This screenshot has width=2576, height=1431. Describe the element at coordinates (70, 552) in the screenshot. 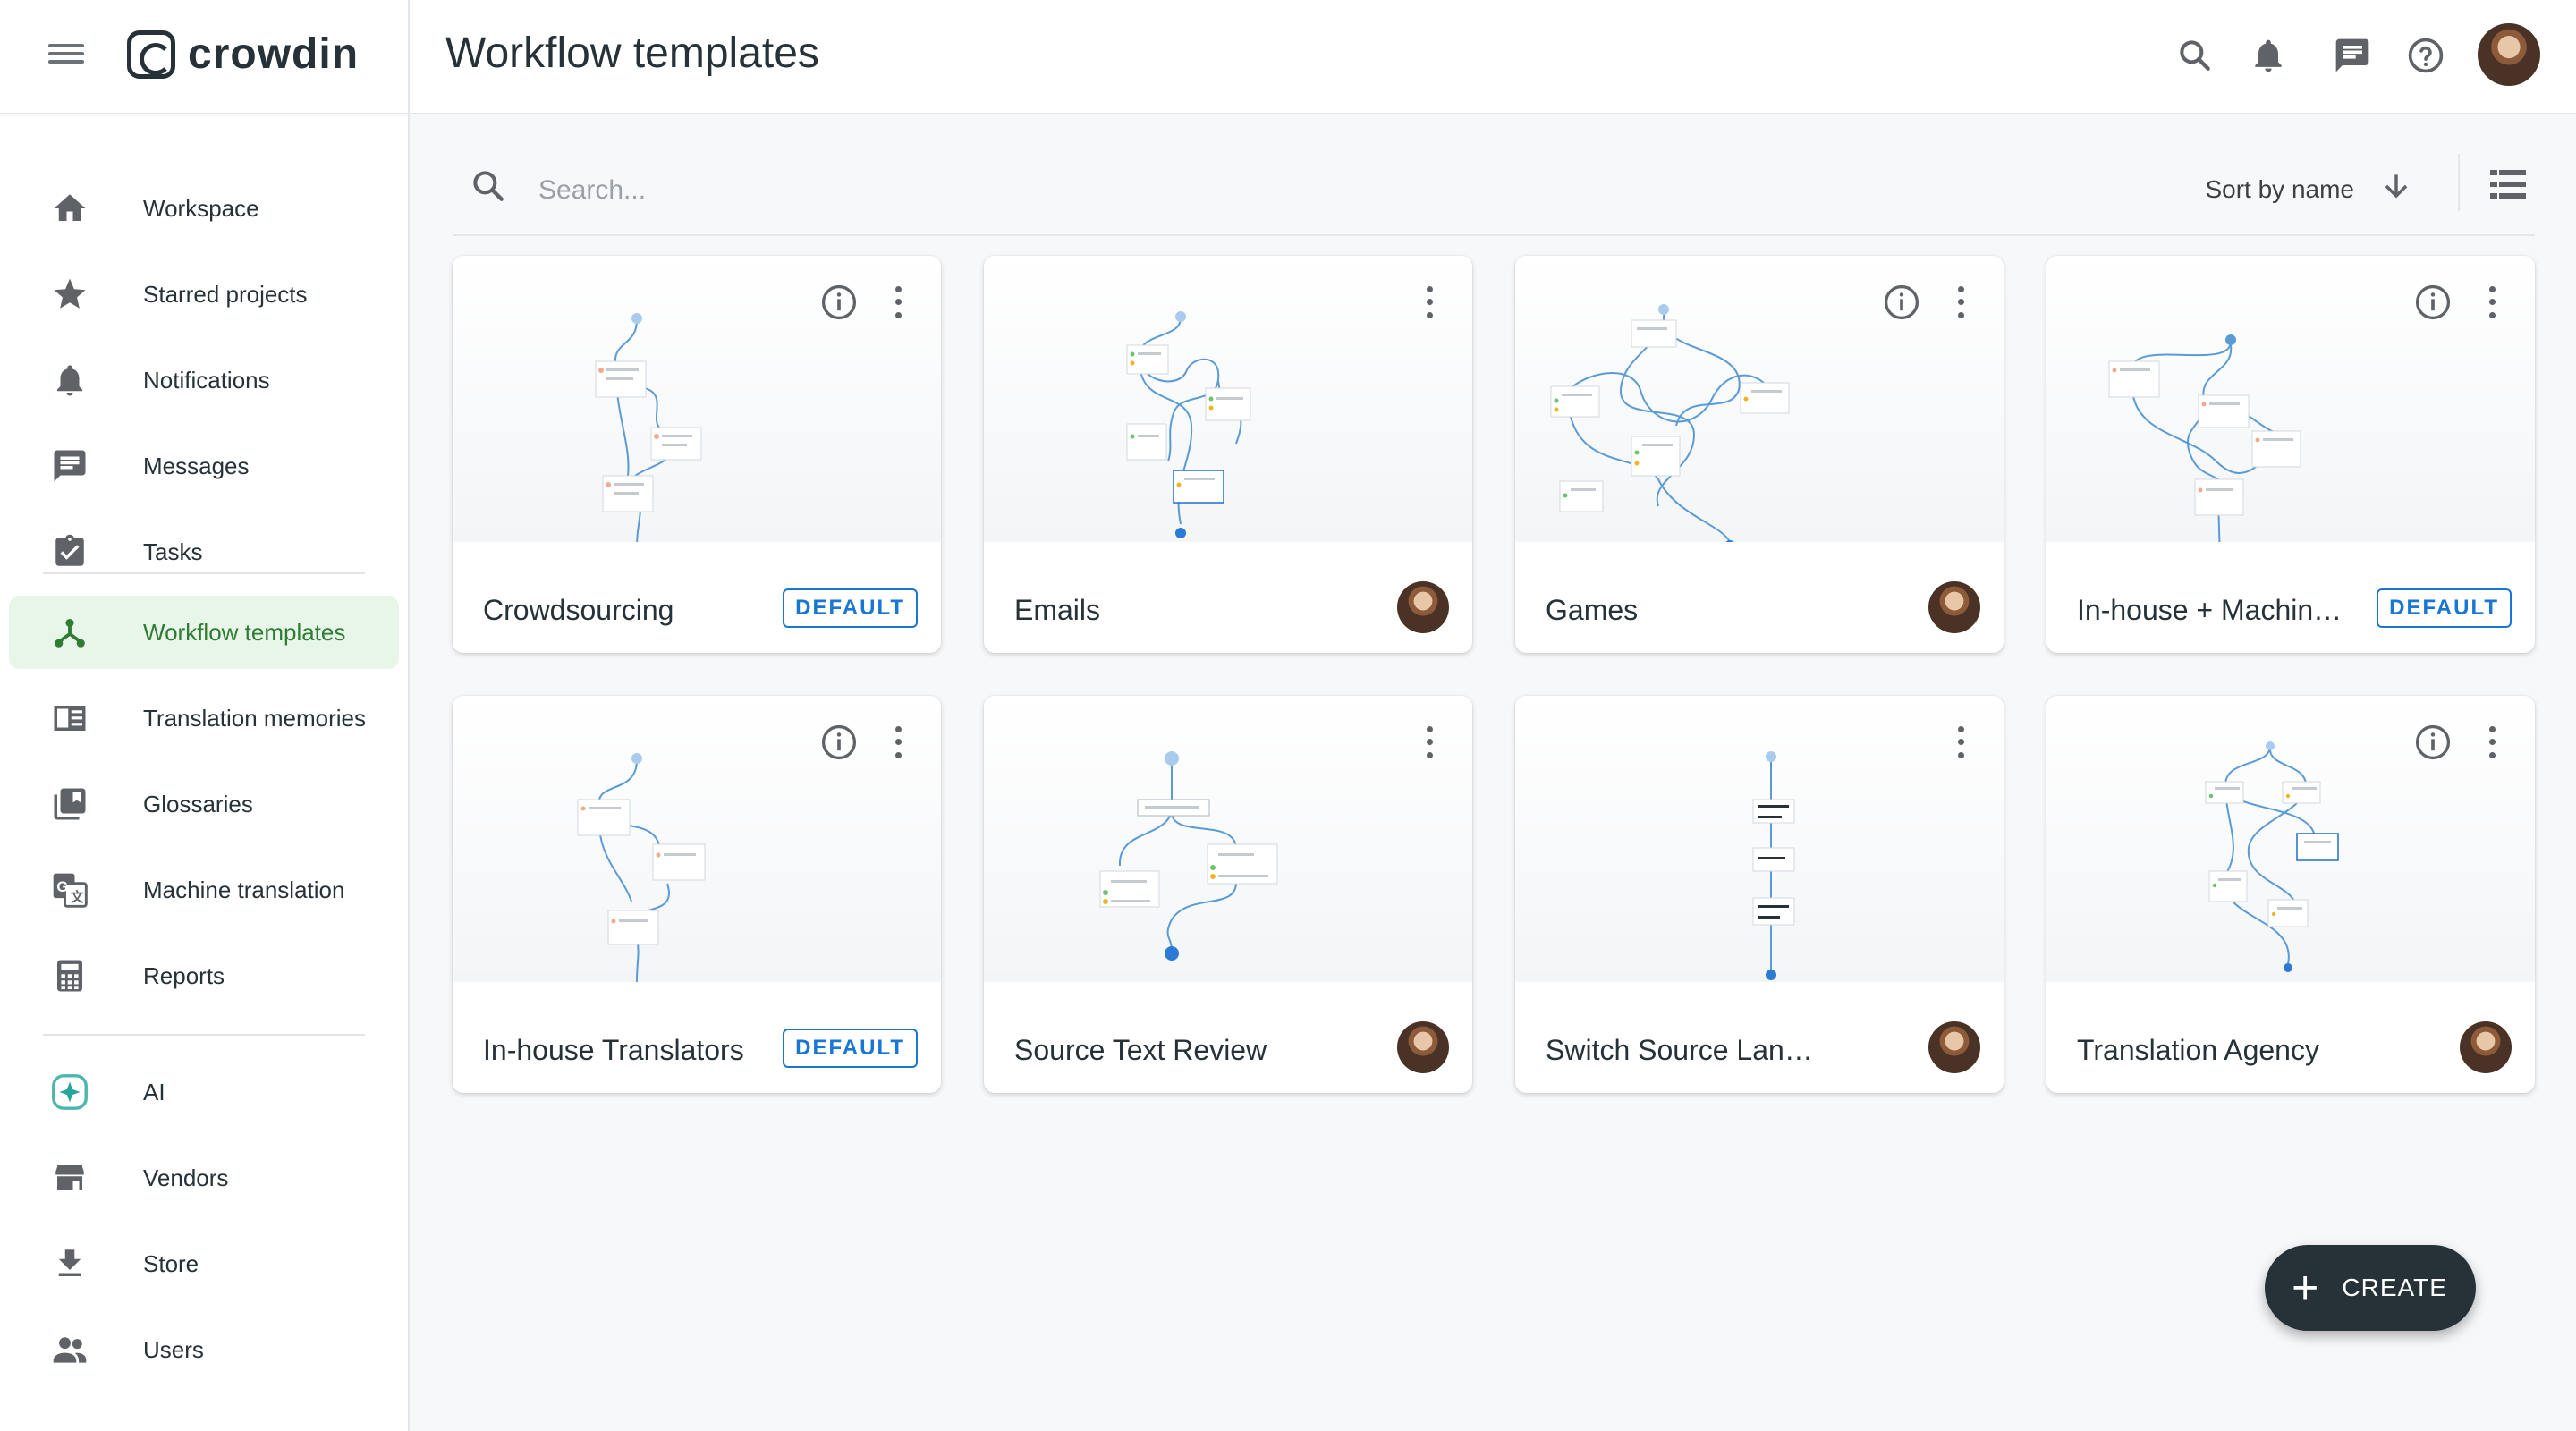

I see `clipboard-check-icon` at that location.